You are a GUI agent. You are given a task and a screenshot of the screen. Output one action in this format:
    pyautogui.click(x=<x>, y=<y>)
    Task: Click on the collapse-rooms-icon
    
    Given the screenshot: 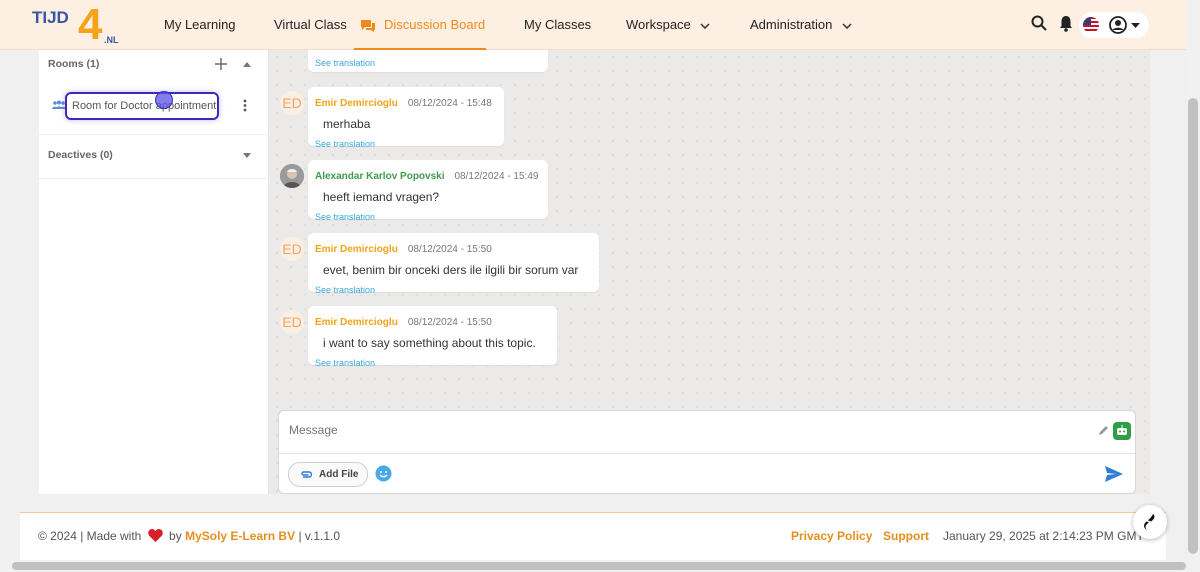 What is the action you would take?
    pyautogui.click(x=247, y=64)
    